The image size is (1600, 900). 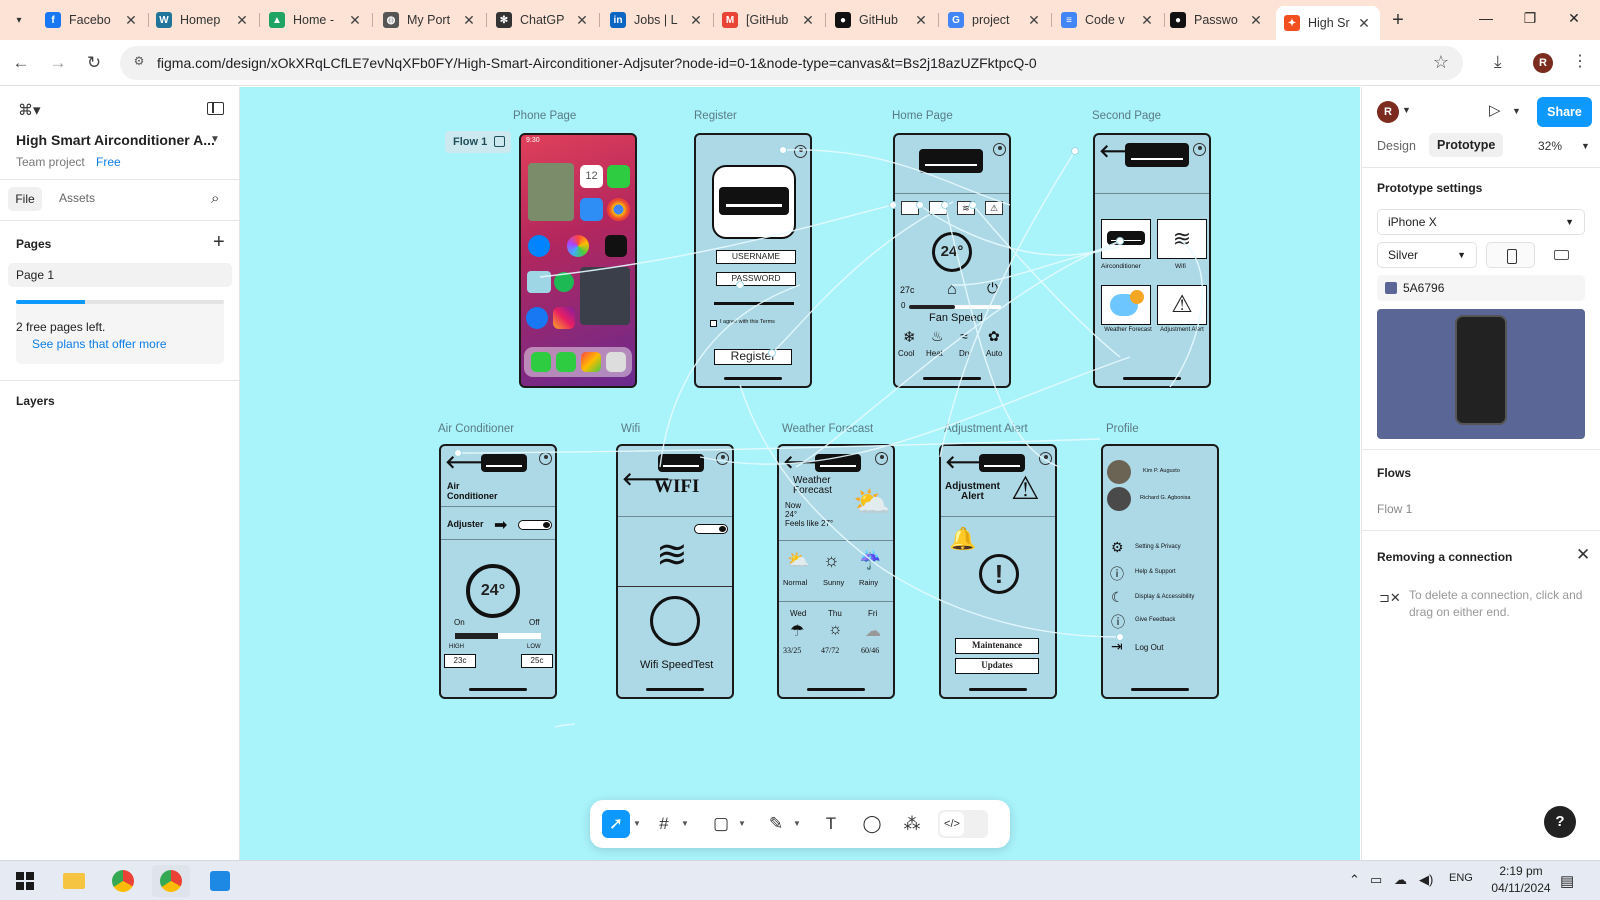 What do you see at coordinates (1461, 878) in the screenshot?
I see `language-indicator: ENG` at bounding box center [1461, 878].